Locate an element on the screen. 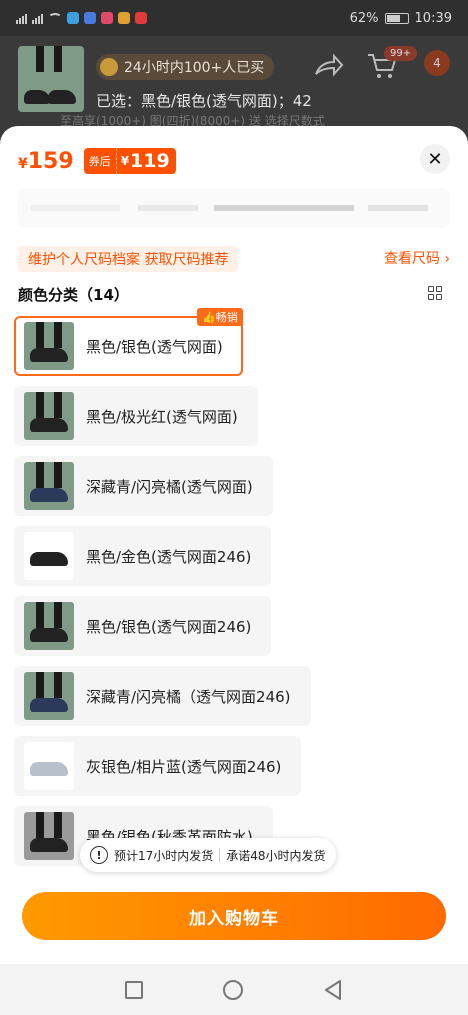 This screenshot has width=468, height=1015. coupon-label: 券后 is located at coordinates (100, 161).